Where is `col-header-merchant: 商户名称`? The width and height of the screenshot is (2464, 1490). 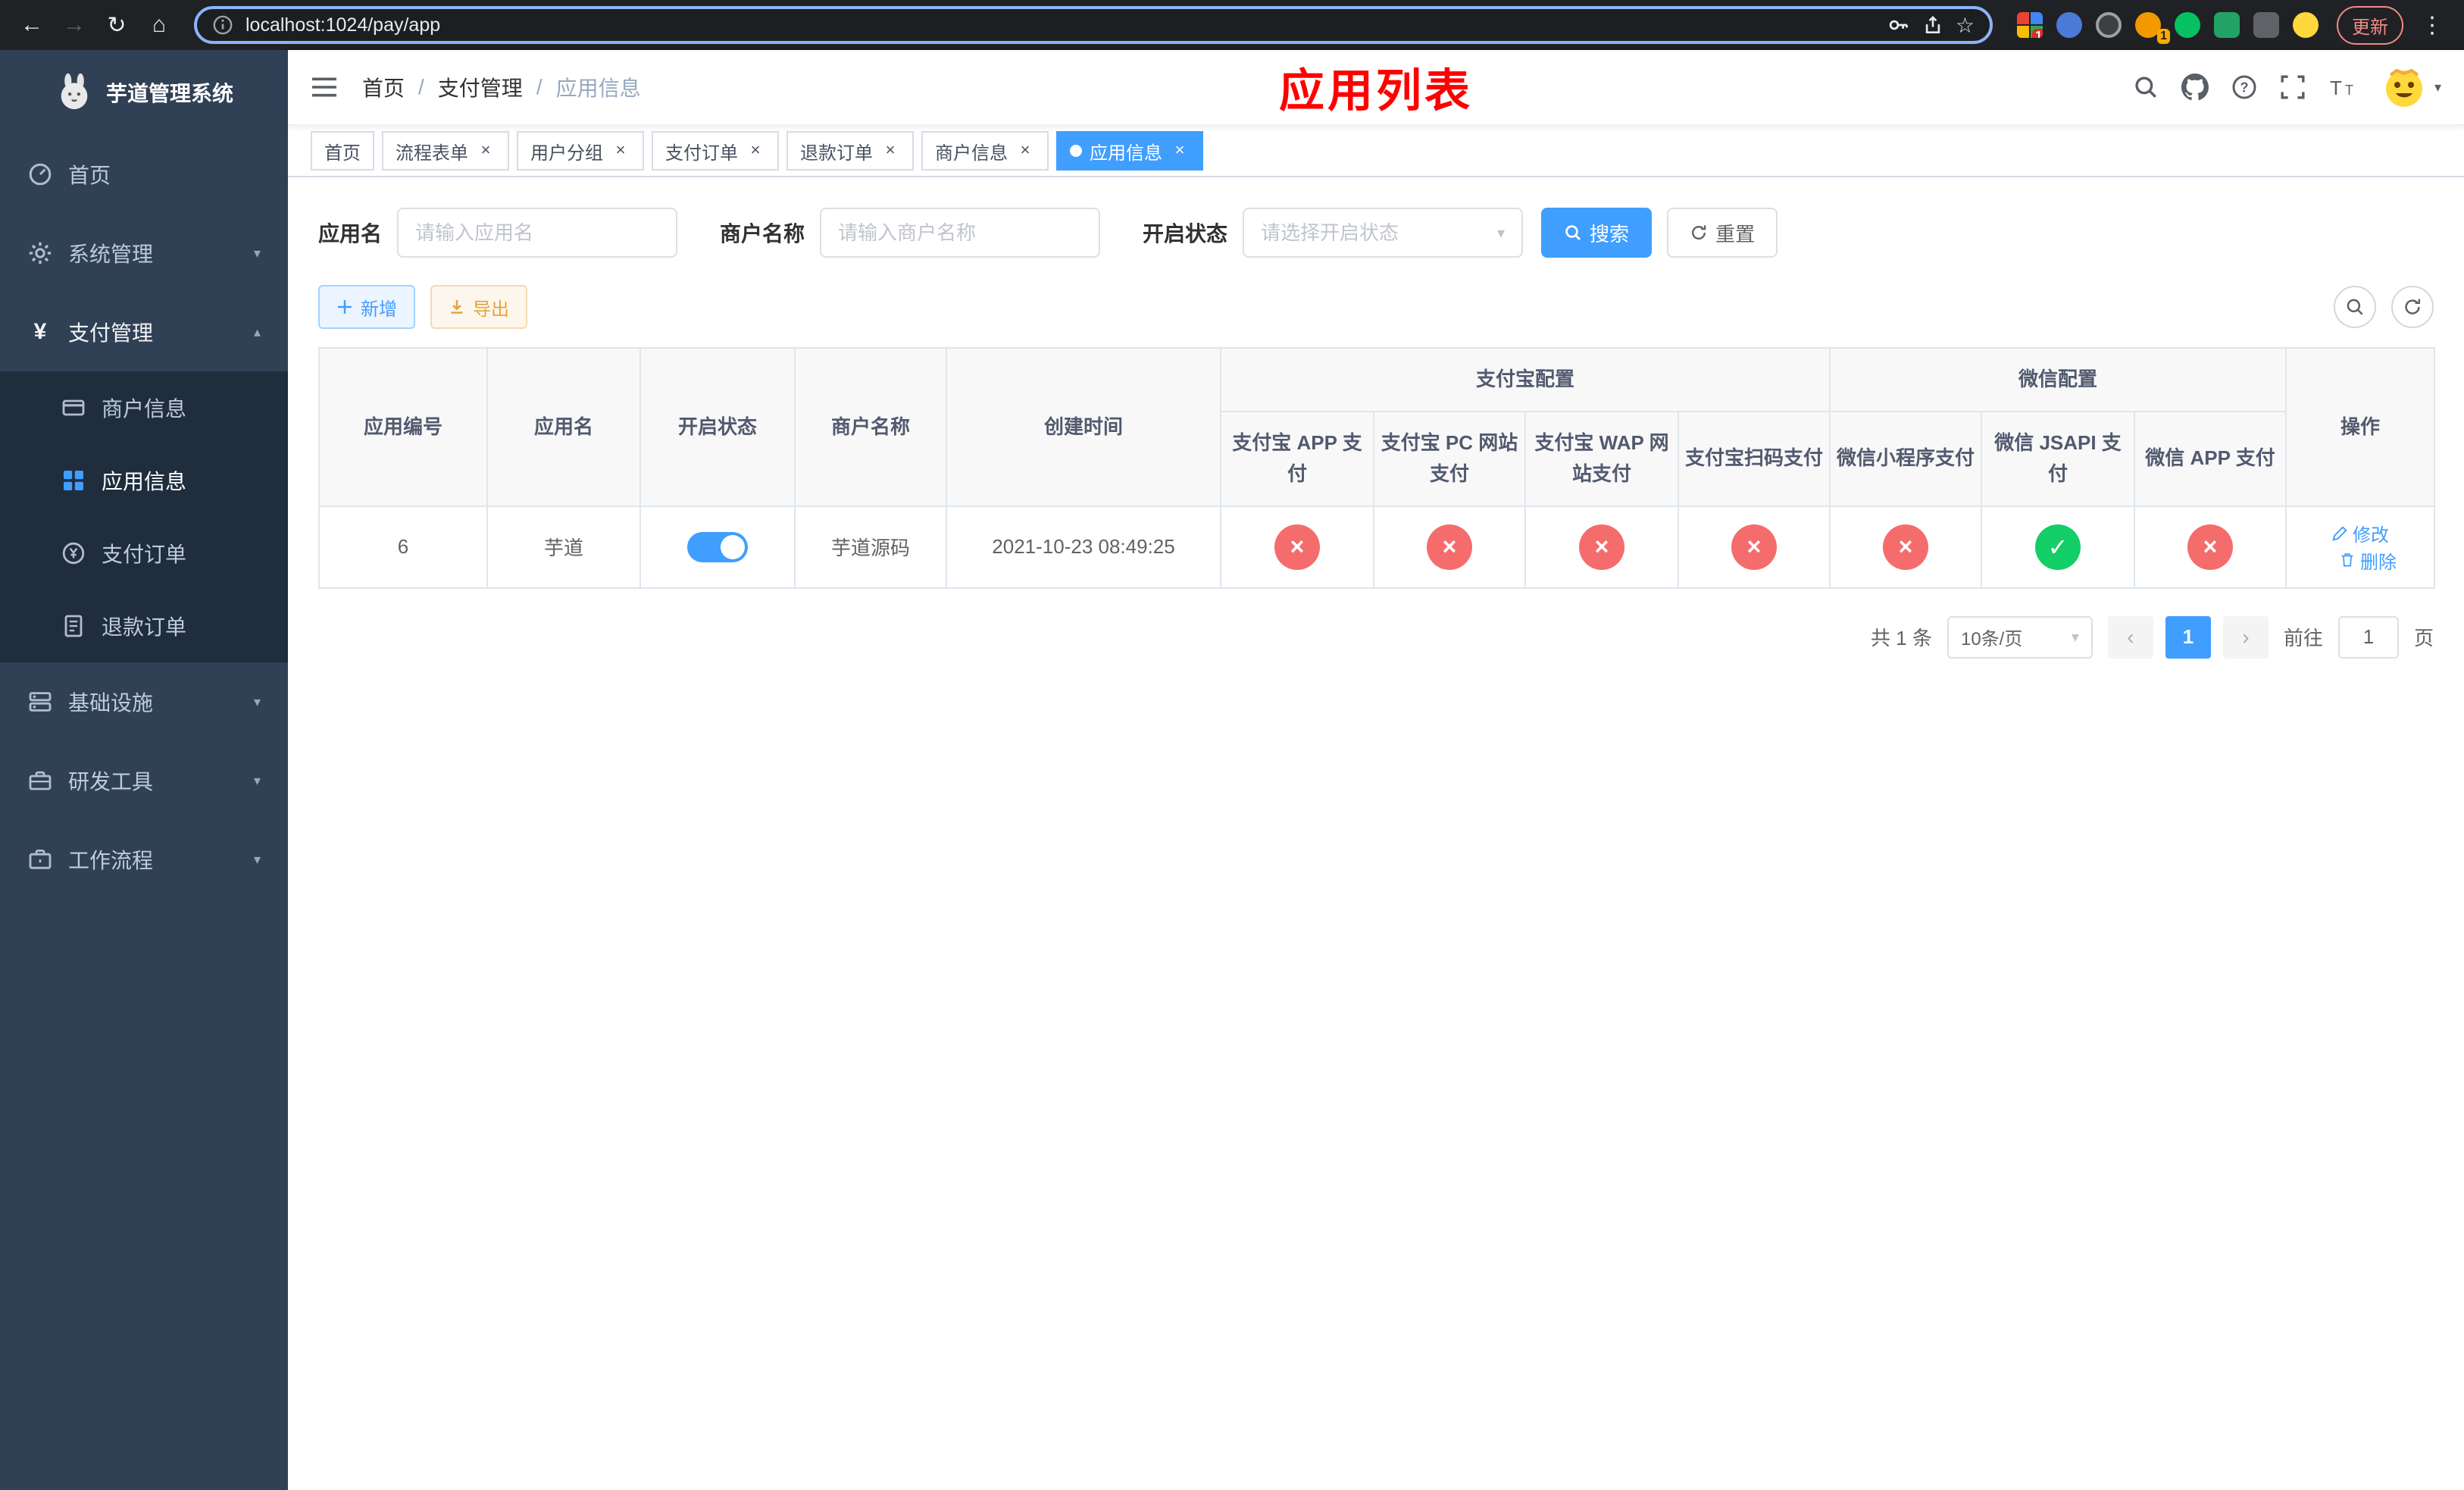
col-header-merchant: 商户名称 is located at coordinates (870, 427).